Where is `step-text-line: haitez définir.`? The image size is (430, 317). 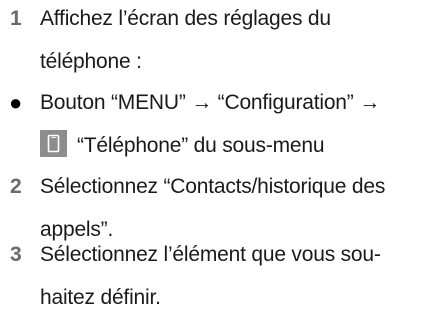 step-text-line: haitez définir. is located at coordinates (100, 297).